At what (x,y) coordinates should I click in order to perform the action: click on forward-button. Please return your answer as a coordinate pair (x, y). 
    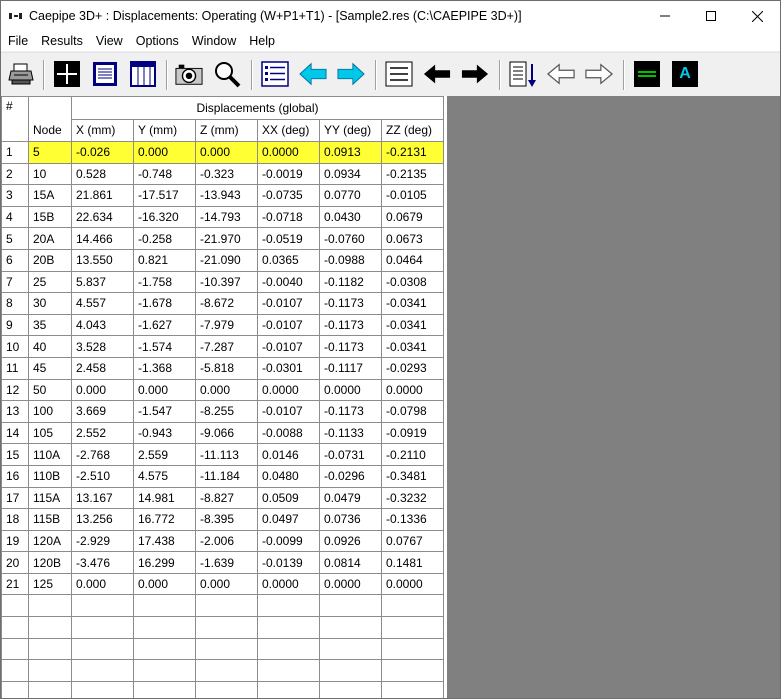
    Looking at the image, I should click on (475, 74).